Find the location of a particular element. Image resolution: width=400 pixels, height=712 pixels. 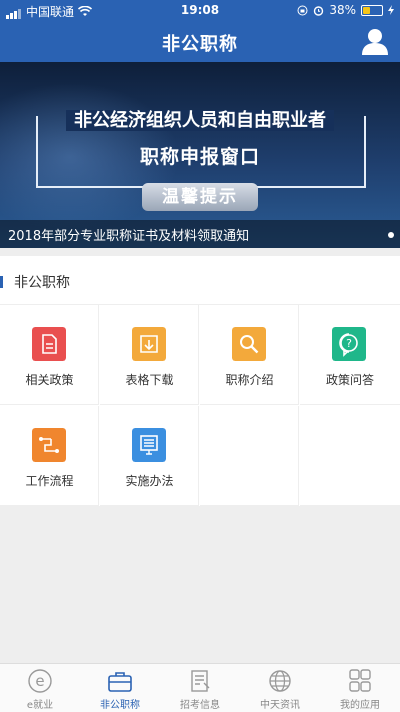

e-icon: e is located at coordinates (40, 681).